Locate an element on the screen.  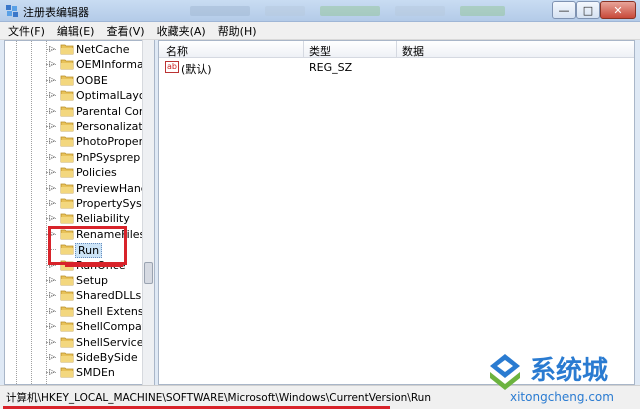
window-title: 注册表编辑器 is located at coordinates (56, 12).